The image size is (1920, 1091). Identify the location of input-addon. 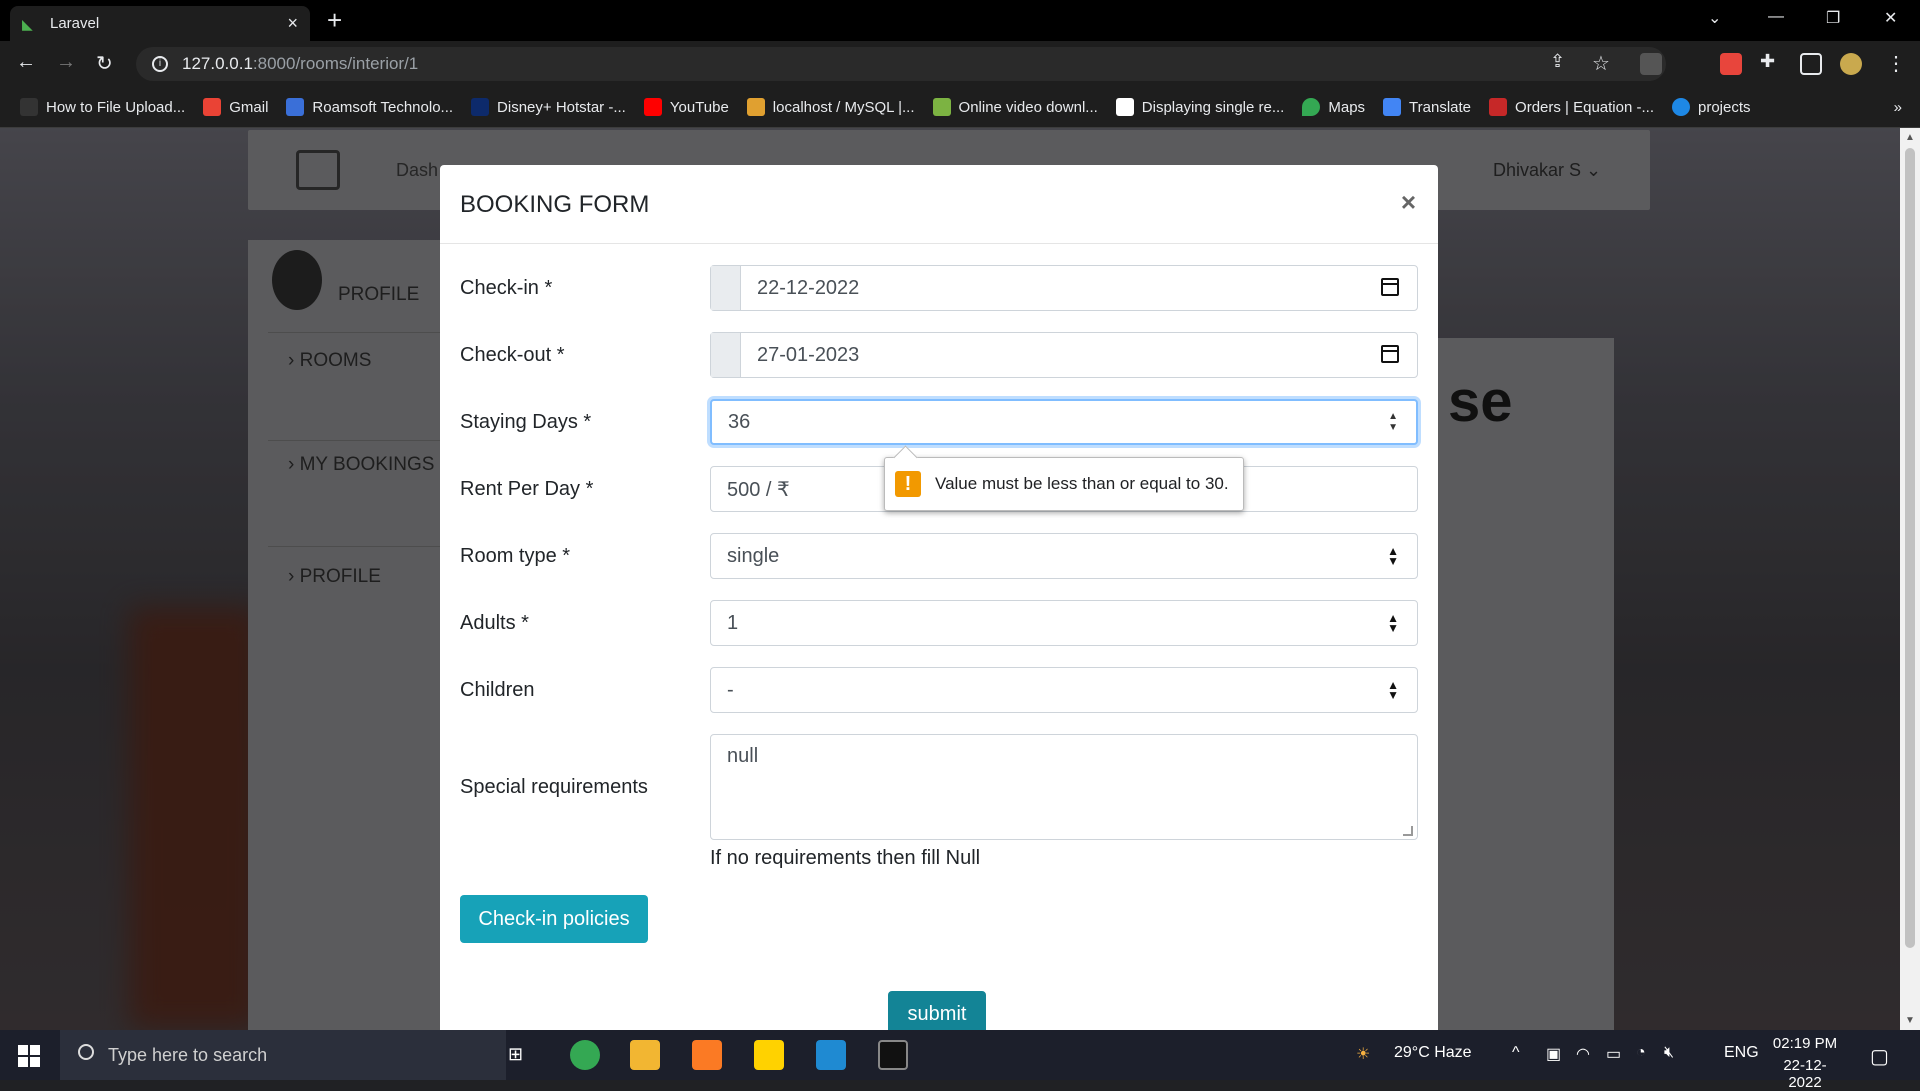
(726, 288).